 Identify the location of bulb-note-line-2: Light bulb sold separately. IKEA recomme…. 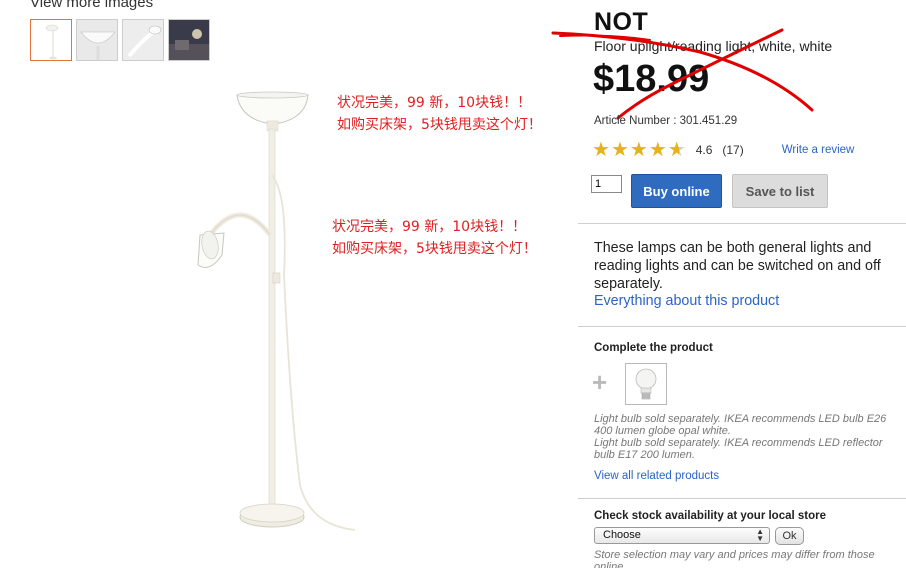
(738, 449).